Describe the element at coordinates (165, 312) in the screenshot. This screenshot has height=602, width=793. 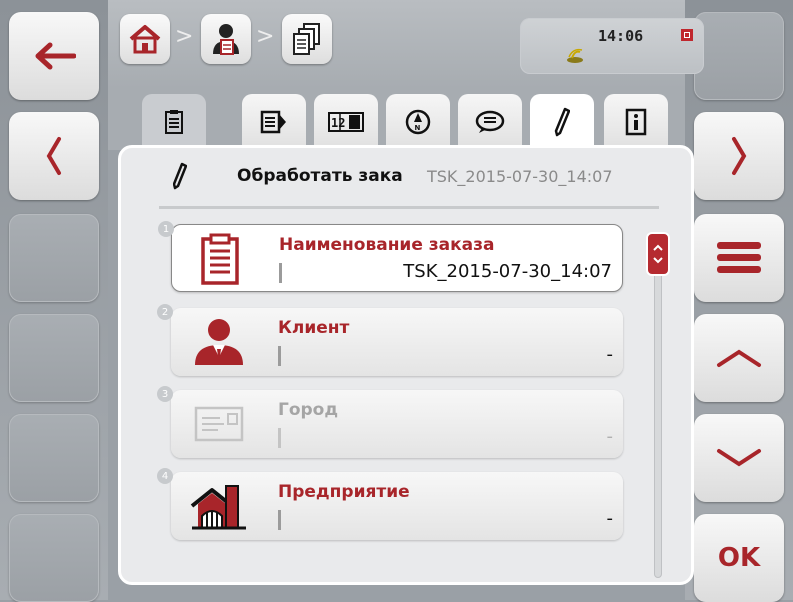
I see `field-number: 2` at that location.